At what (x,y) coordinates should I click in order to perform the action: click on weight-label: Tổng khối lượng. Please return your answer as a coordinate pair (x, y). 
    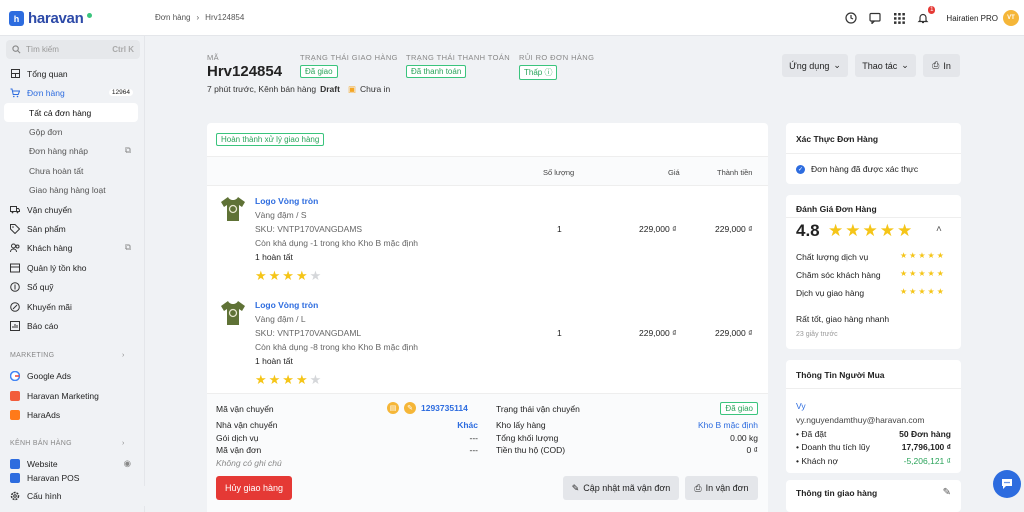
    Looking at the image, I should click on (527, 438).